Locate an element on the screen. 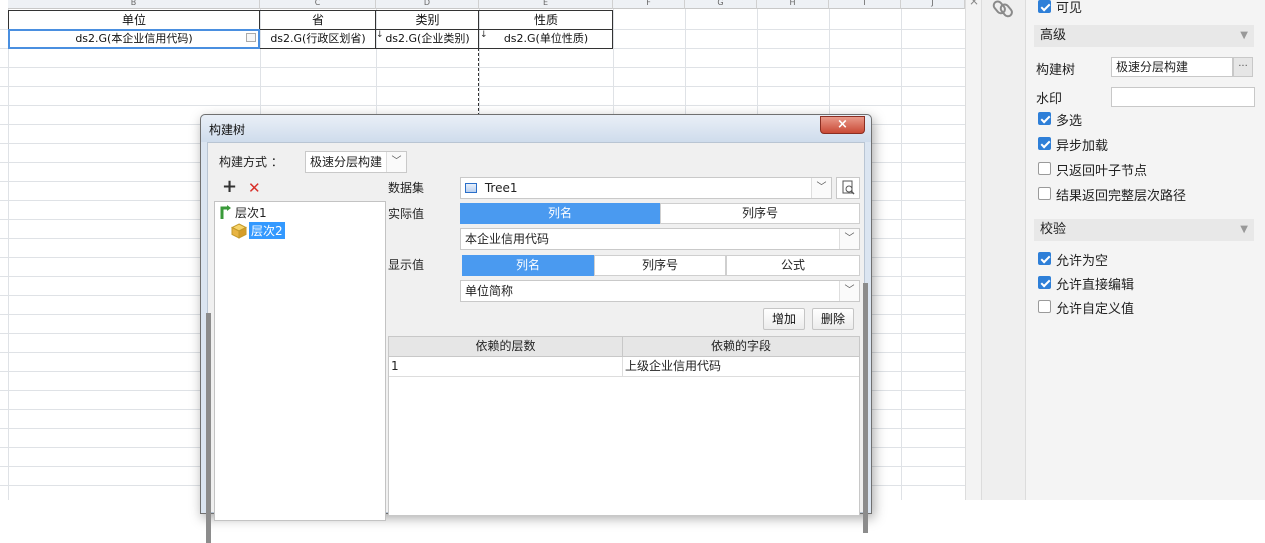 The width and height of the screenshot is (1265, 543). tree-branch-icon is located at coordinates (226, 211).